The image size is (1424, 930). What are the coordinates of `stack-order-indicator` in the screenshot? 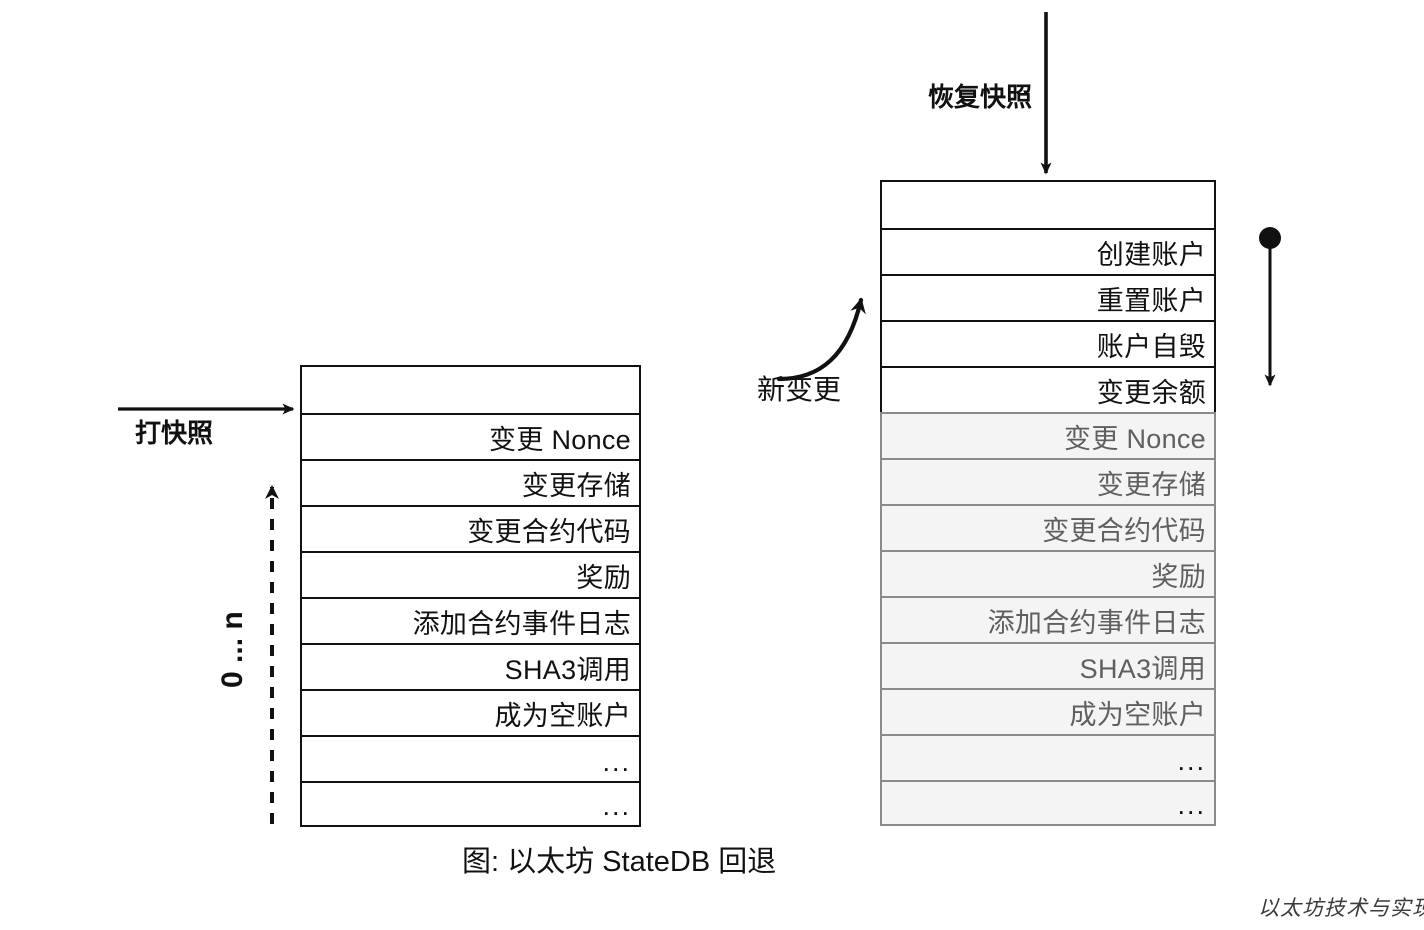 It's located at (1270, 307).